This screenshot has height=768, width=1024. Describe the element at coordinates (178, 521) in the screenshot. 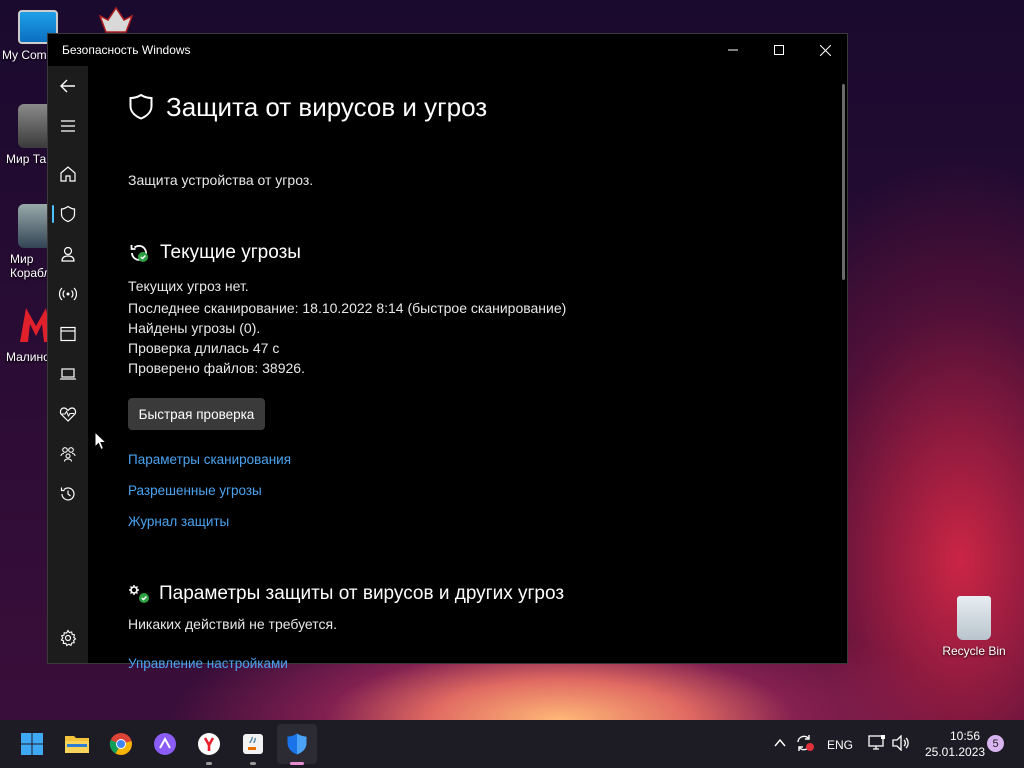

I see `protection-history-link: Журнал защиты` at that location.